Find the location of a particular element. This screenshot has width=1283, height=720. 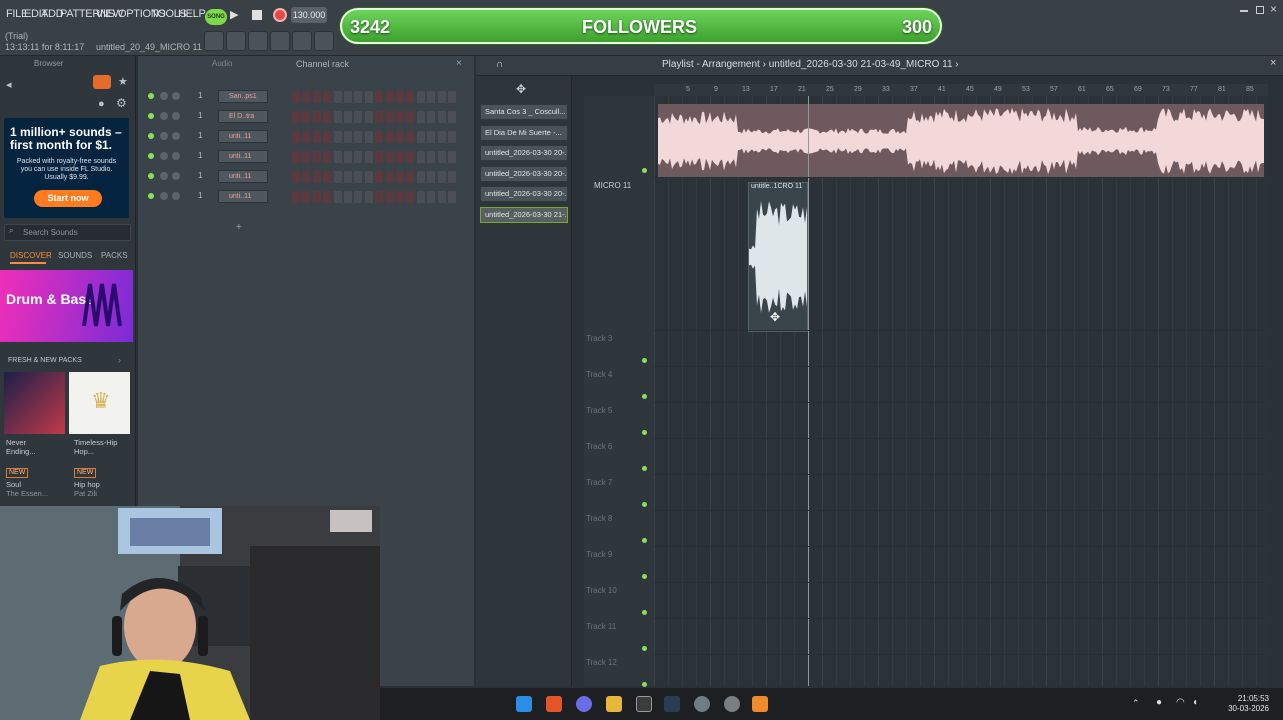

volume-icon: ◖ is located at coordinates (1195, 702).